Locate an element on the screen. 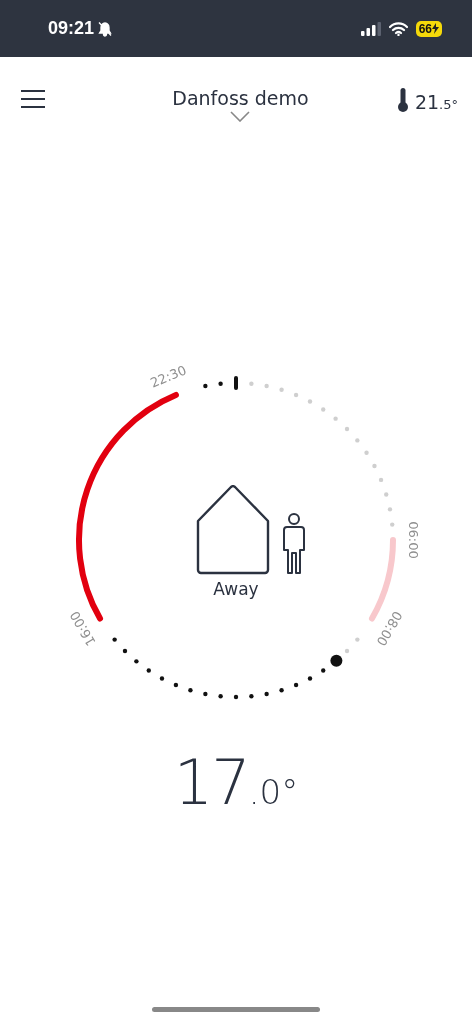 This screenshot has height=1024, width=472. signal-icon is located at coordinates (370, 28).